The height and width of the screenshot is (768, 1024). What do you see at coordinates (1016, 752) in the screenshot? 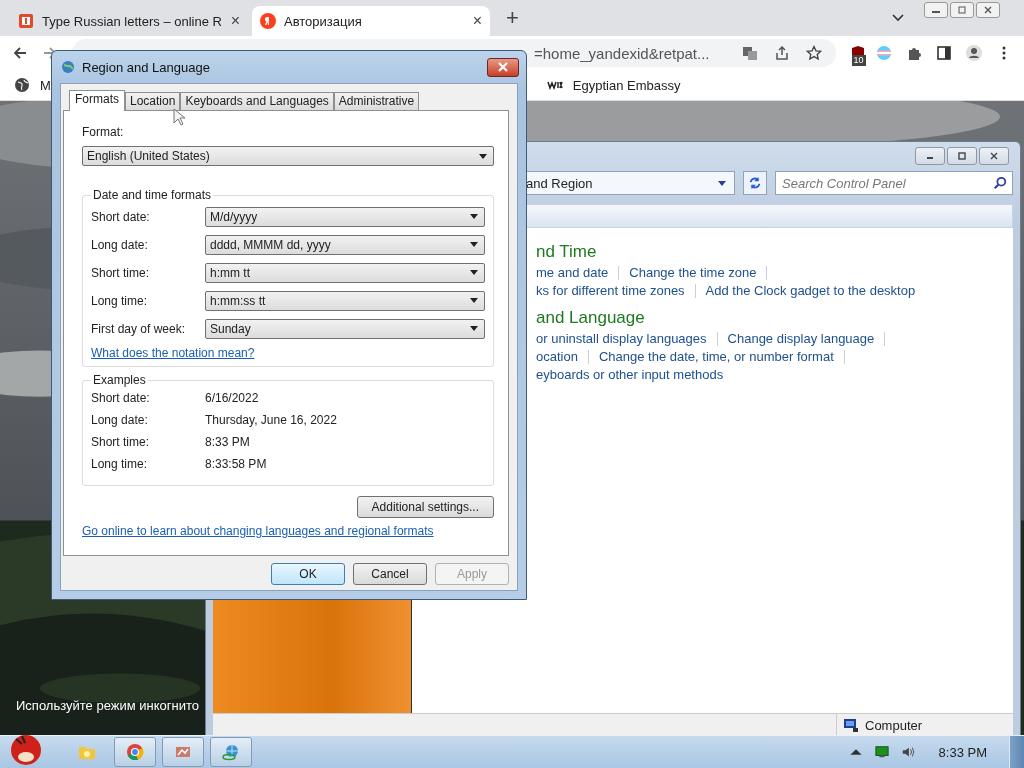
I see `show-desktop-button` at bounding box center [1016, 752].